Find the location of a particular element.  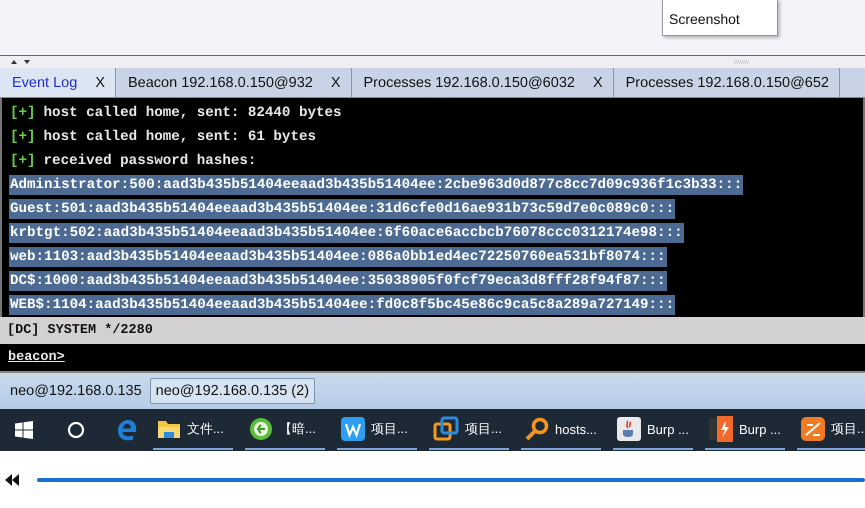

menu-item: Screenshot is located at coordinates (701, 23).